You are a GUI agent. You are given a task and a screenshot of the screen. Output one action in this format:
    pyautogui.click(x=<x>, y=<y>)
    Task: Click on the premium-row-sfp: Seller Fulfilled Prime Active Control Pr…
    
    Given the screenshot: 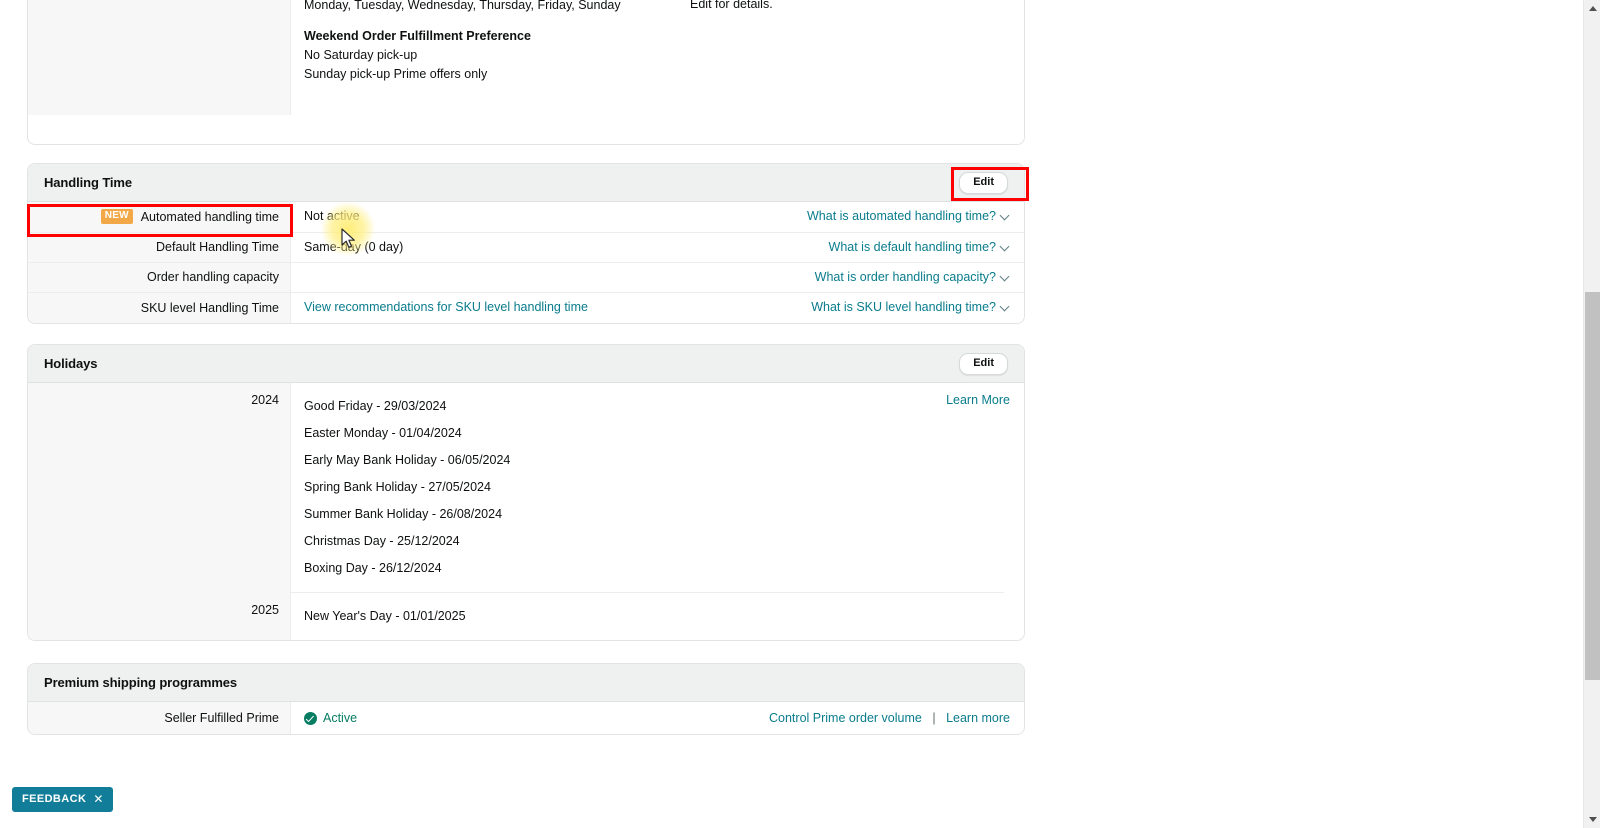 What is the action you would take?
    pyautogui.click(x=526, y=718)
    